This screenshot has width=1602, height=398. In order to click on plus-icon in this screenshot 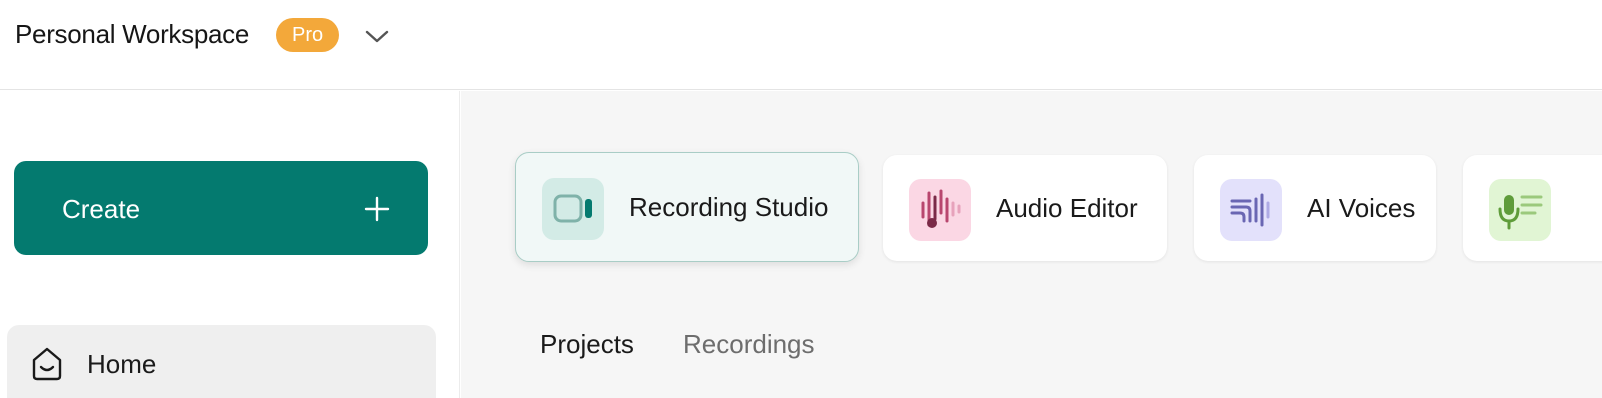, I will do `click(377, 209)`.